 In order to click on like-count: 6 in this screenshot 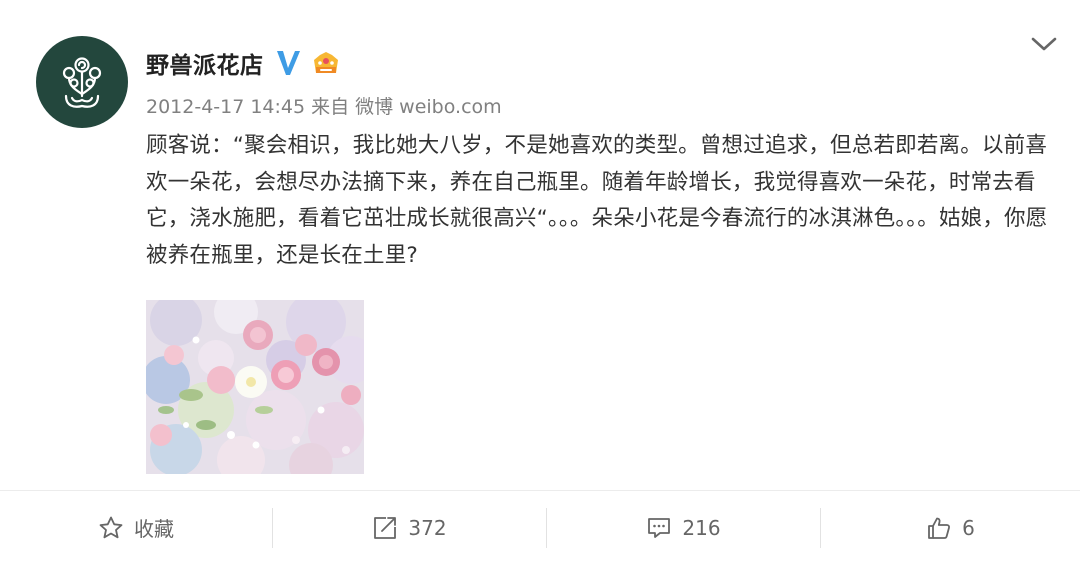, I will do `click(968, 527)`.